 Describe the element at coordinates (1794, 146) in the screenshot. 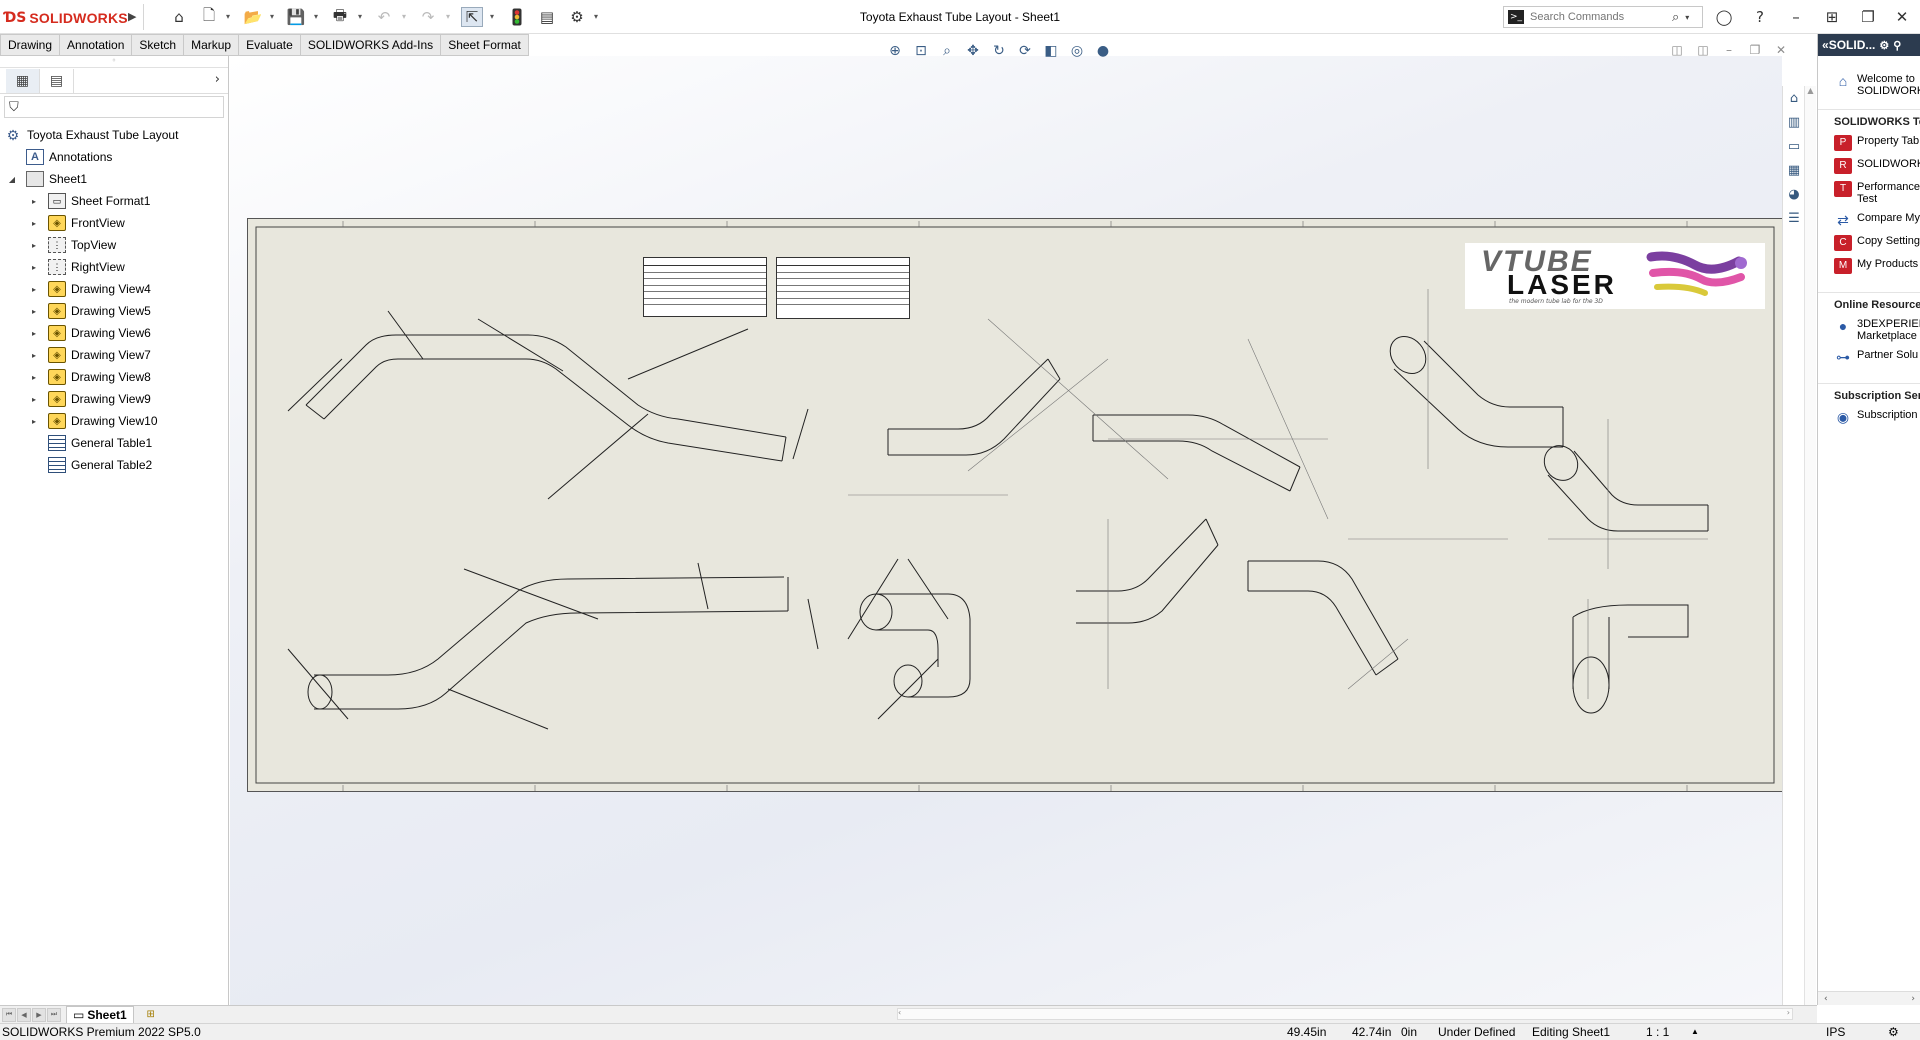

I see `file-explorer-icon: ▭` at that location.